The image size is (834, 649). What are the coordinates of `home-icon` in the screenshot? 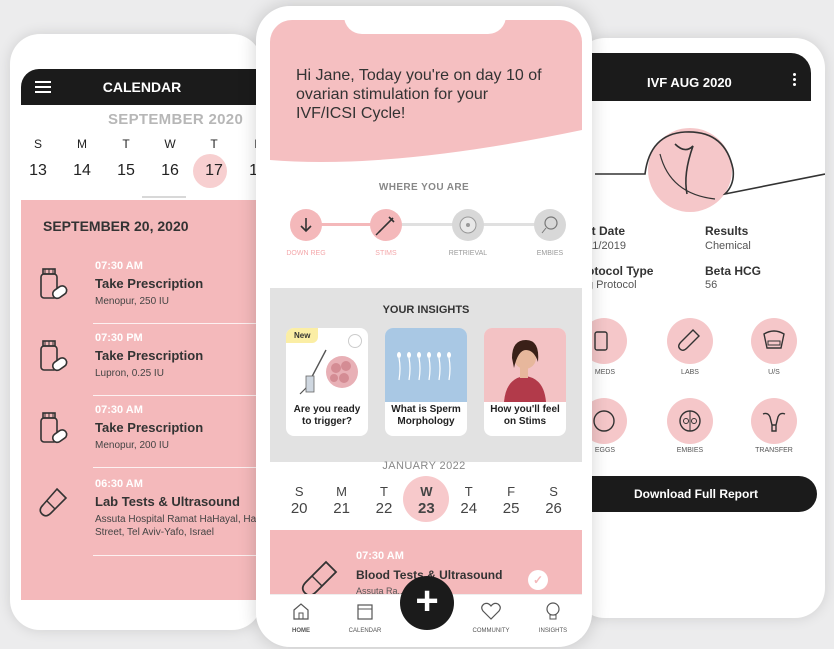 It's located at (301, 611).